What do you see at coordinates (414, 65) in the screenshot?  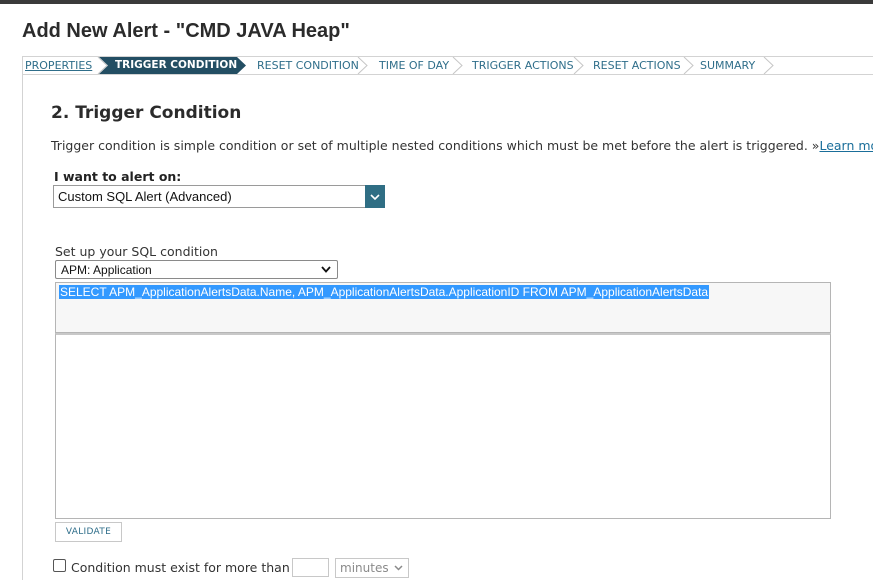 I see `wizard-step-time-of-day: TIME OF DAY` at bounding box center [414, 65].